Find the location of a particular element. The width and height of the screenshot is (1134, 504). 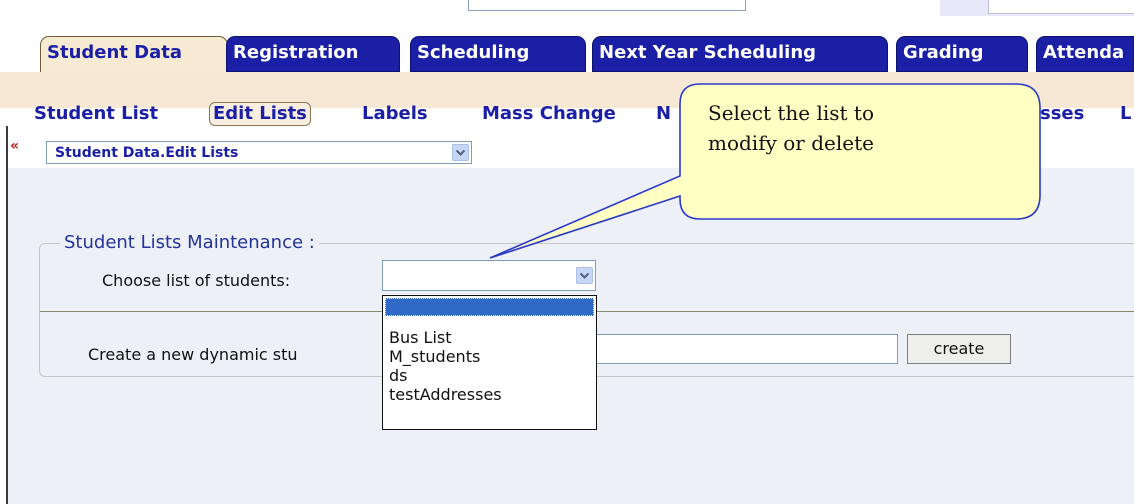

callout-line-2: modify or delete is located at coordinates (791, 143).